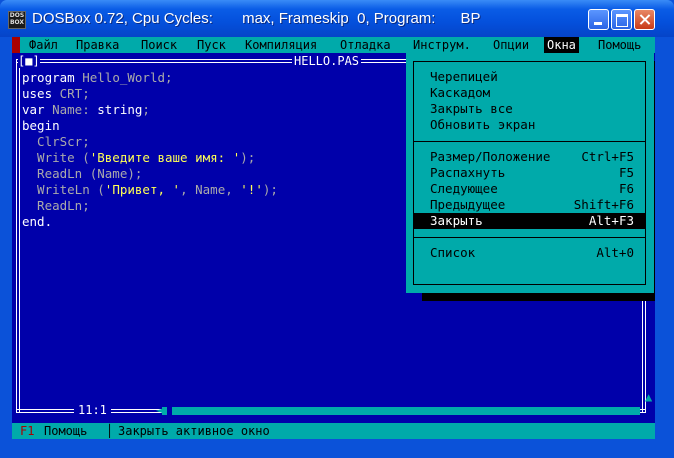  I want to click on editor-border-left, so click(18, 236).